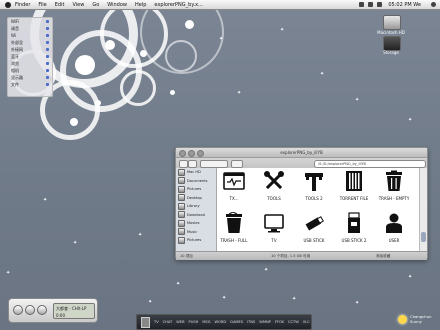  I want to click on panel-row: 浏览, so click(30, 63).